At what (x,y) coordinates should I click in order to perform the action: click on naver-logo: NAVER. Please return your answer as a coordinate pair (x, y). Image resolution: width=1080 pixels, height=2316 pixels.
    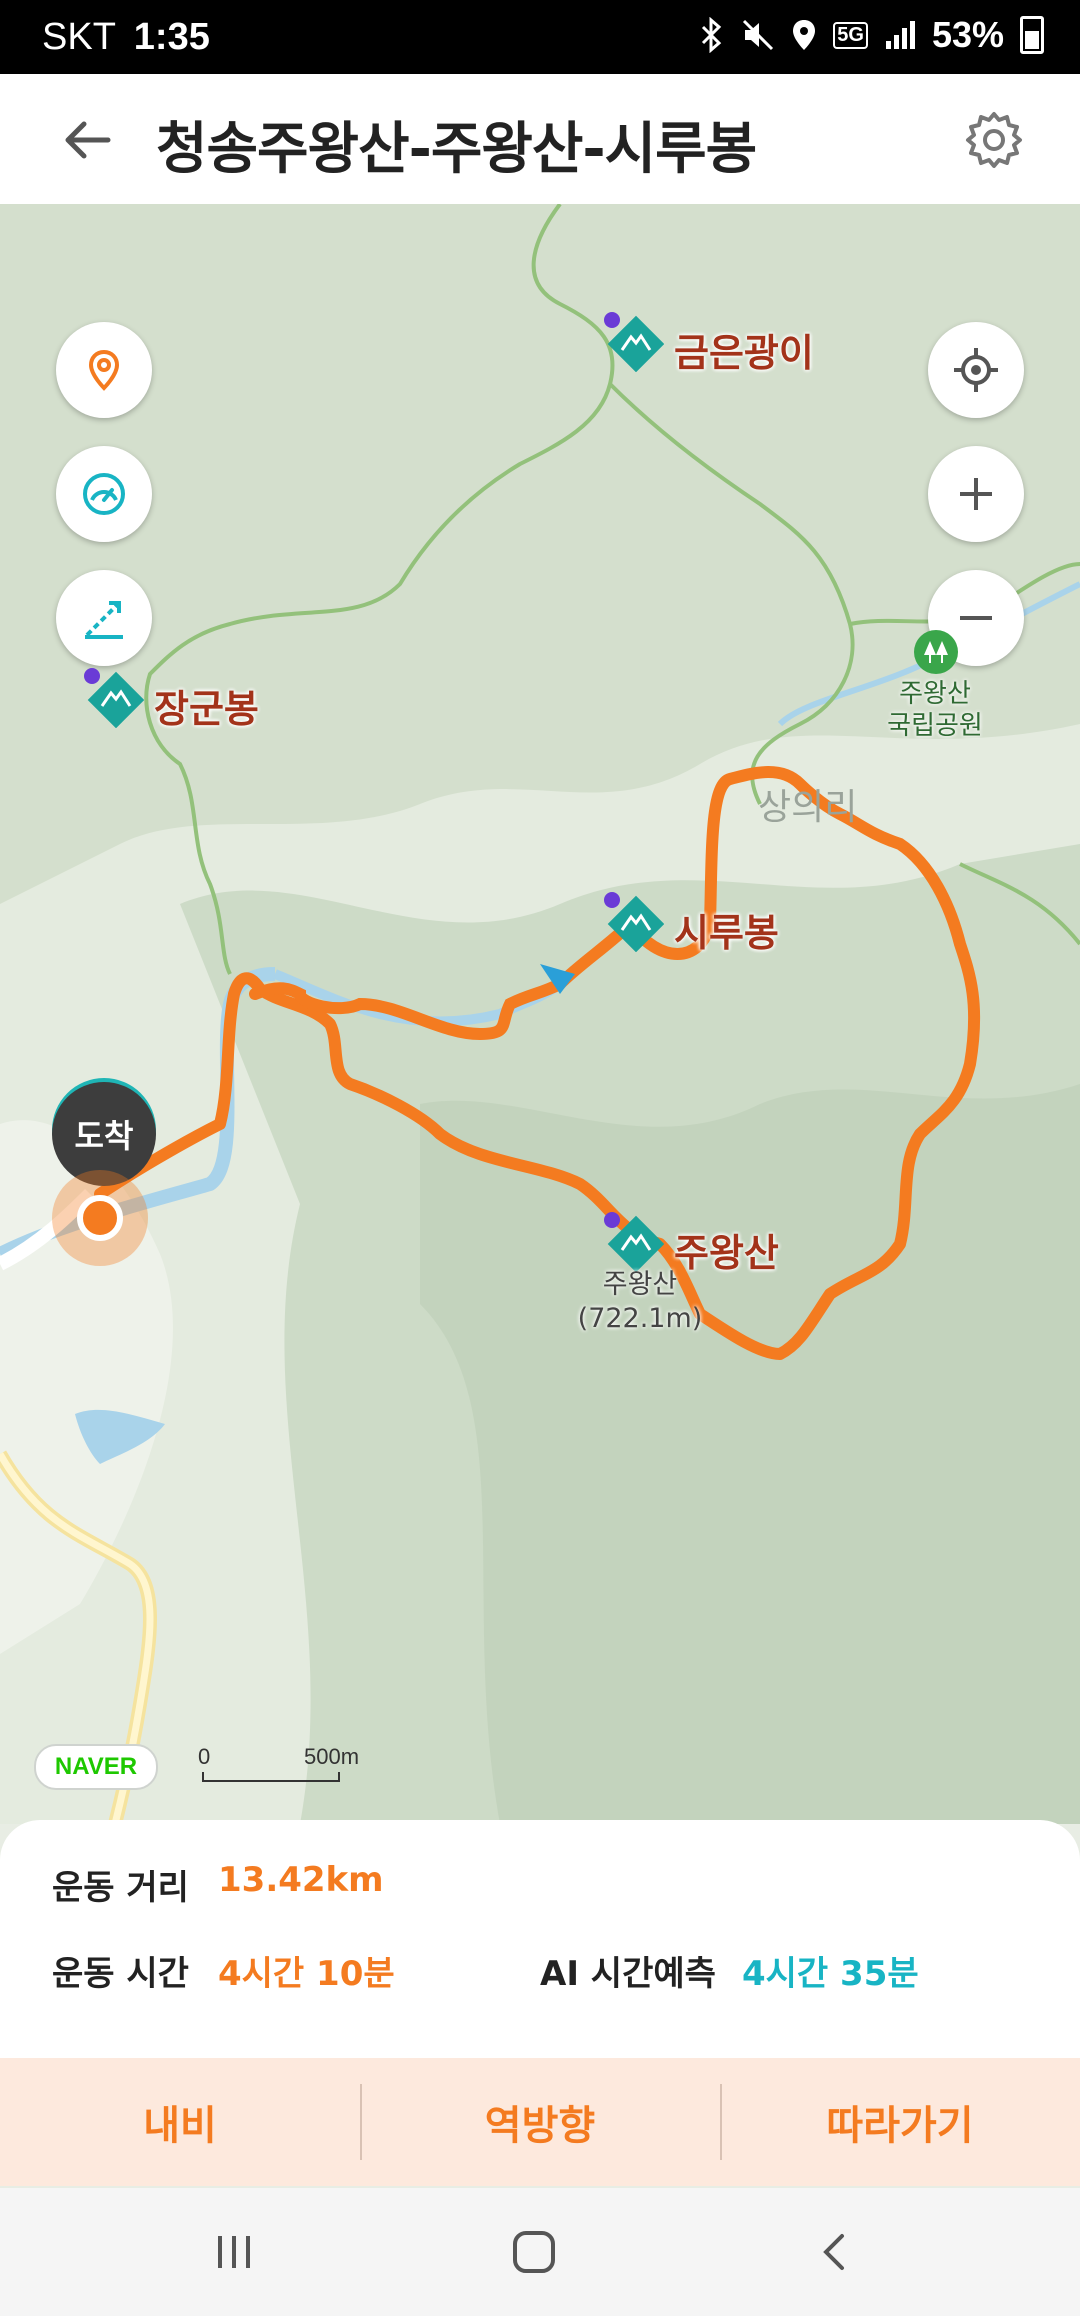
    Looking at the image, I should click on (96, 1767).